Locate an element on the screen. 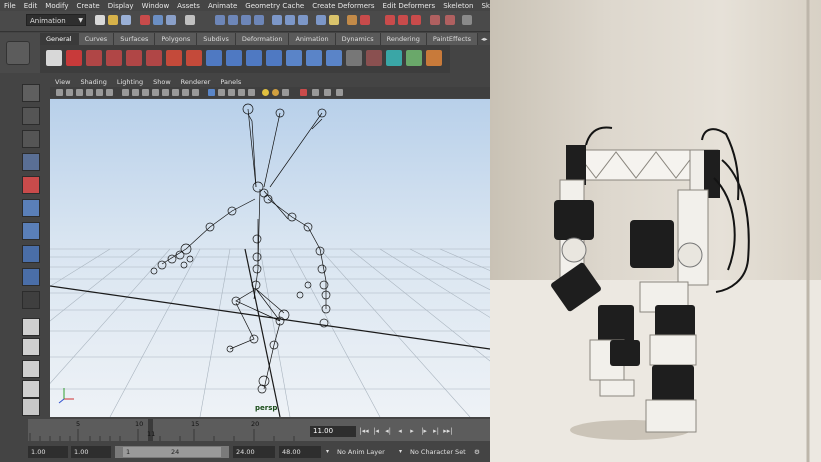  safe-title-icon is located at coordinates (165, 92).